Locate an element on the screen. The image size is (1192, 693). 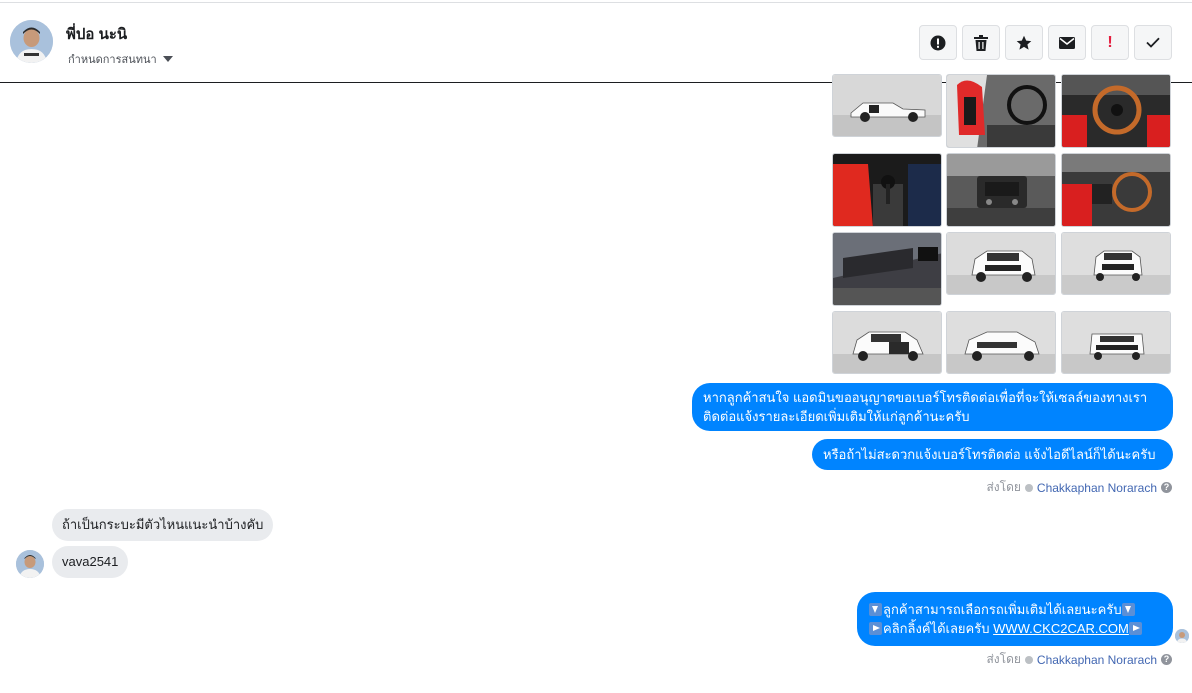
message-text: ลูกค้าสามารถเลือกรถเพิ่มเติมได้เลยนะครับ is located at coordinates (1002, 609).